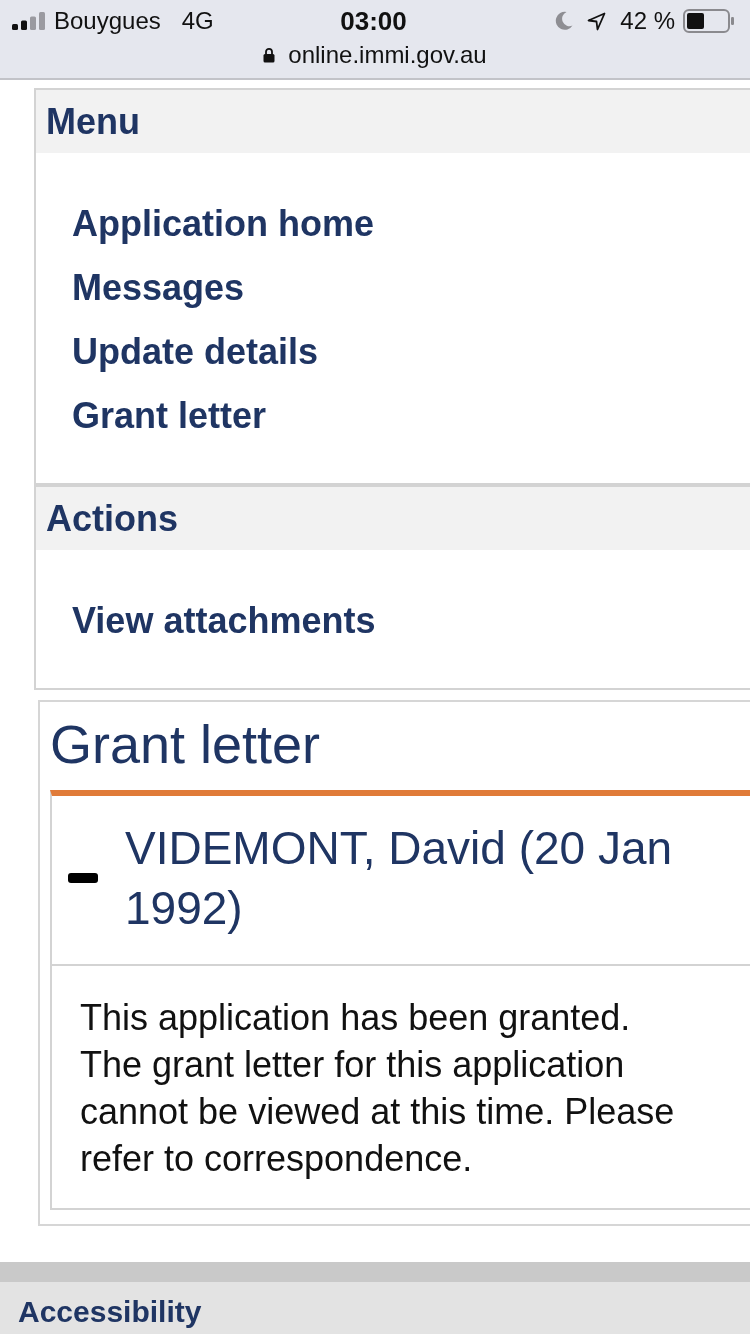 The width and height of the screenshot is (750, 1334). Describe the element at coordinates (195, 352) in the screenshot. I see `menu-link: Update details` at that location.